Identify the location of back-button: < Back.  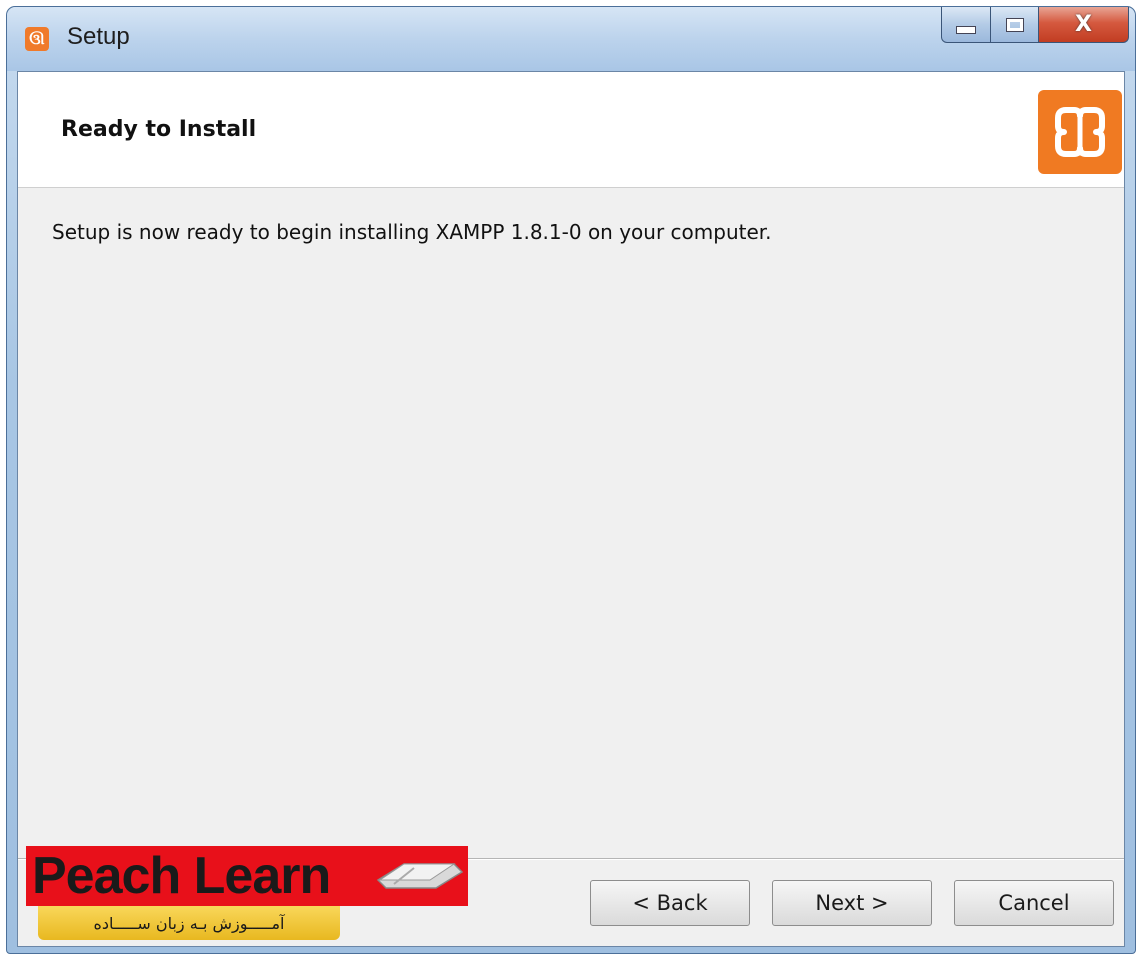
(670, 903).